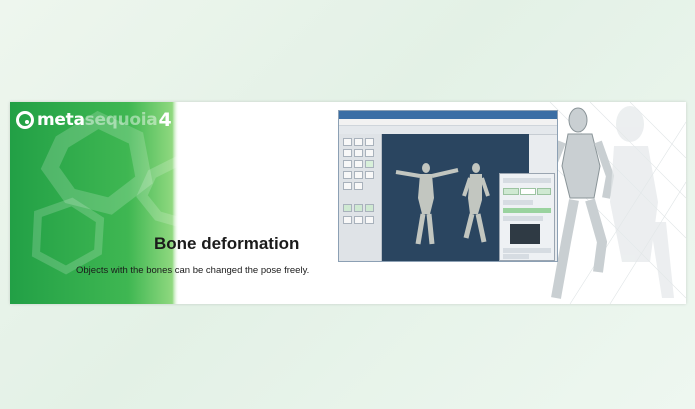 The image size is (695, 409). What do you see at coordinates (25, 120) in the screenshot?
I see `logo-mark-icon` at bounding box center [25, 120].